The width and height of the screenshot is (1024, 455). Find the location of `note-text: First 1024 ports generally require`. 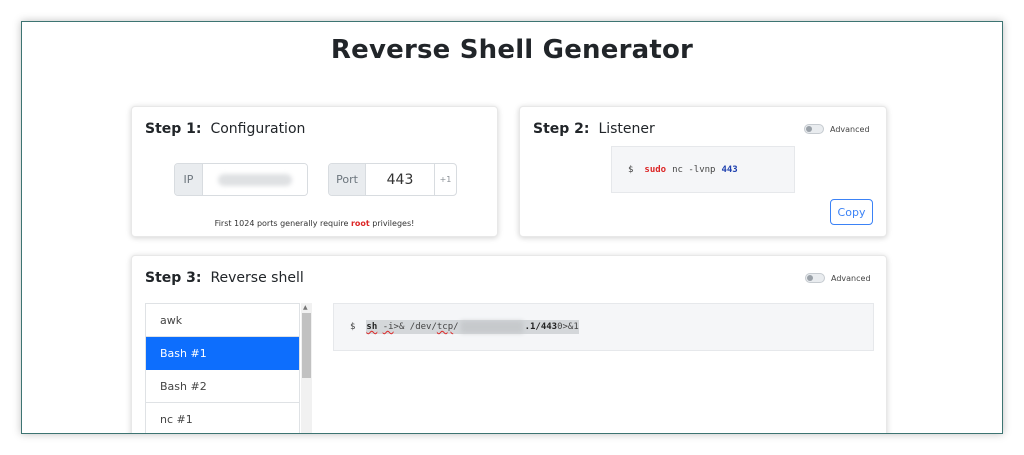

note-text: First 1024 ports generally require is located at coordinates (282, 223).